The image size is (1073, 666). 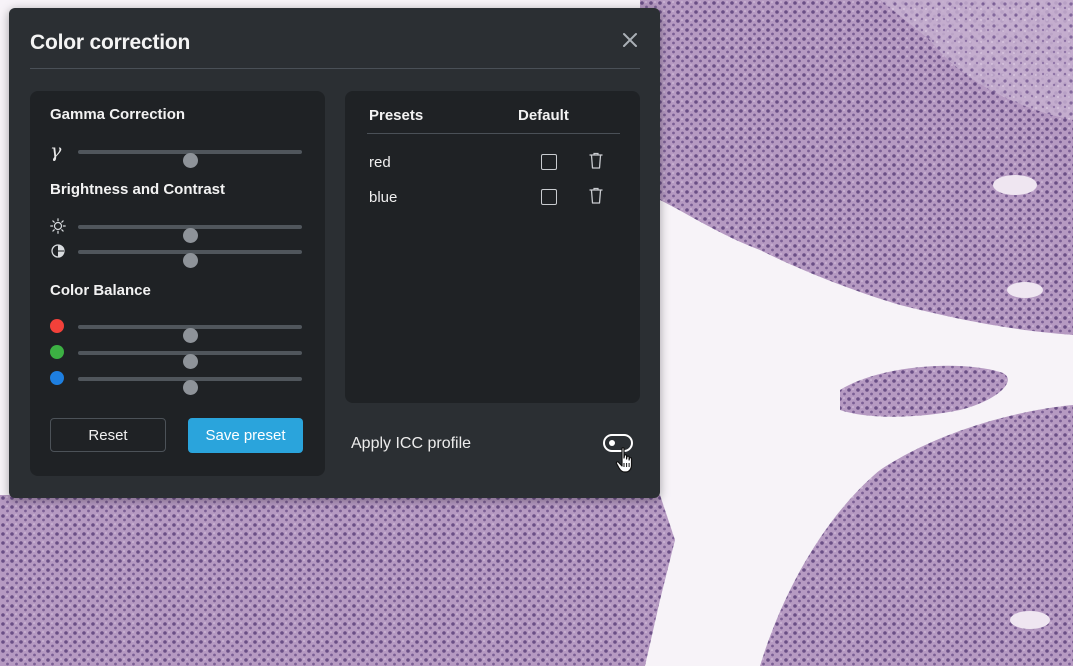 I want to click on blue-slider-track, so click(x=190, y=386).